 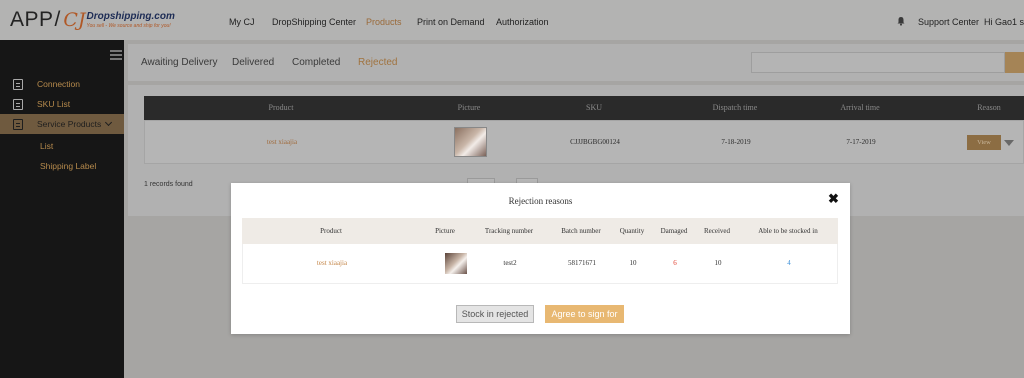 What do you see at coordinates (540, 264) in the screenshot?
I see `table-row: test xiaajia test2 58171671 10 6 10 4` at bounding box center [540, 264].